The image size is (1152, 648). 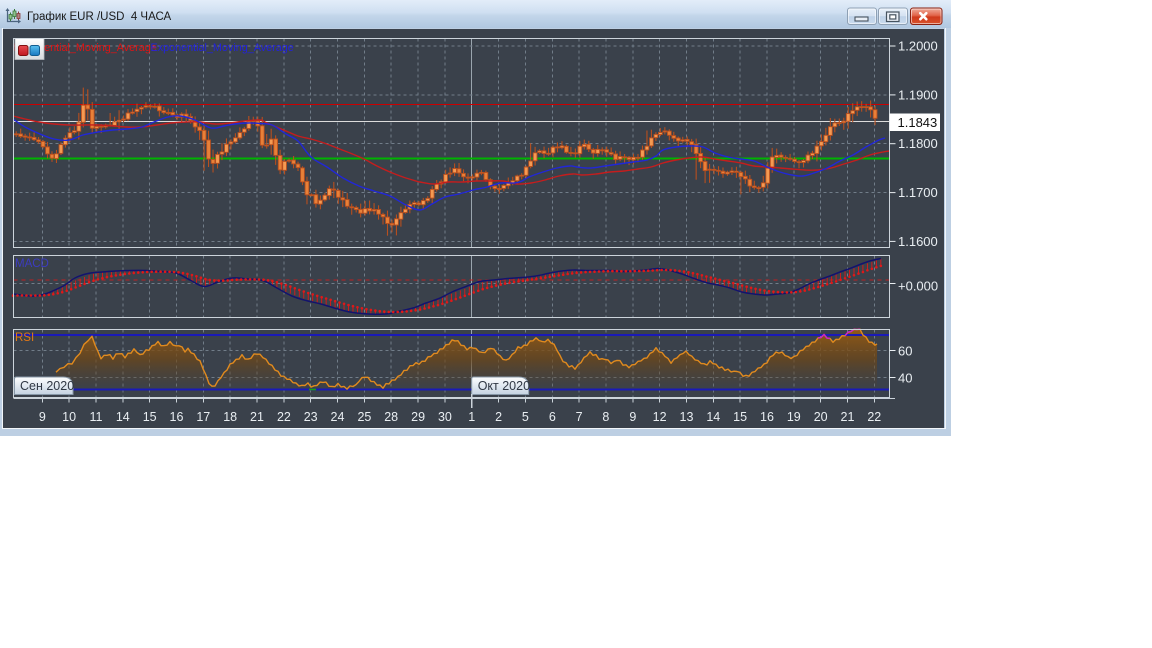 I want to click on svg-text: 1.1843, so click(x=918, y=122).